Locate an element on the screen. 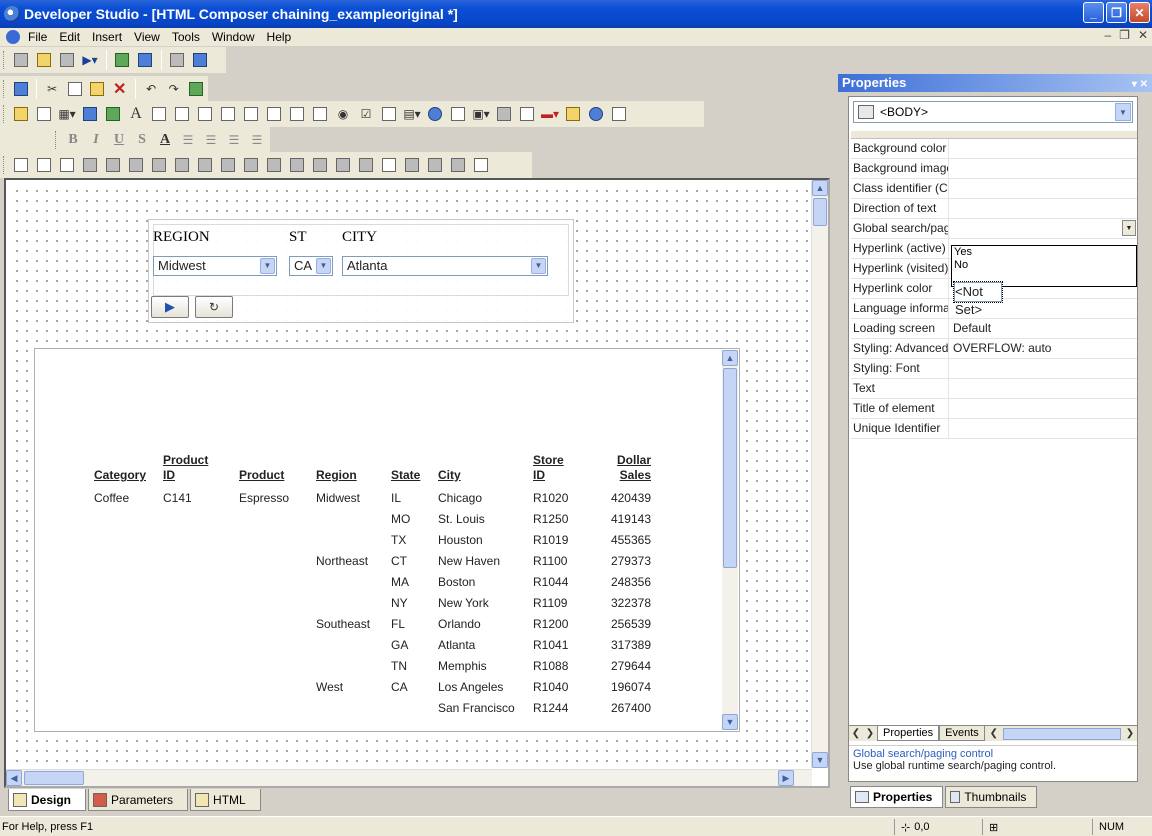 This screenshot has height=836, width=1152. scroll-left-icon: ◀ is located at coordinates (14, 778).